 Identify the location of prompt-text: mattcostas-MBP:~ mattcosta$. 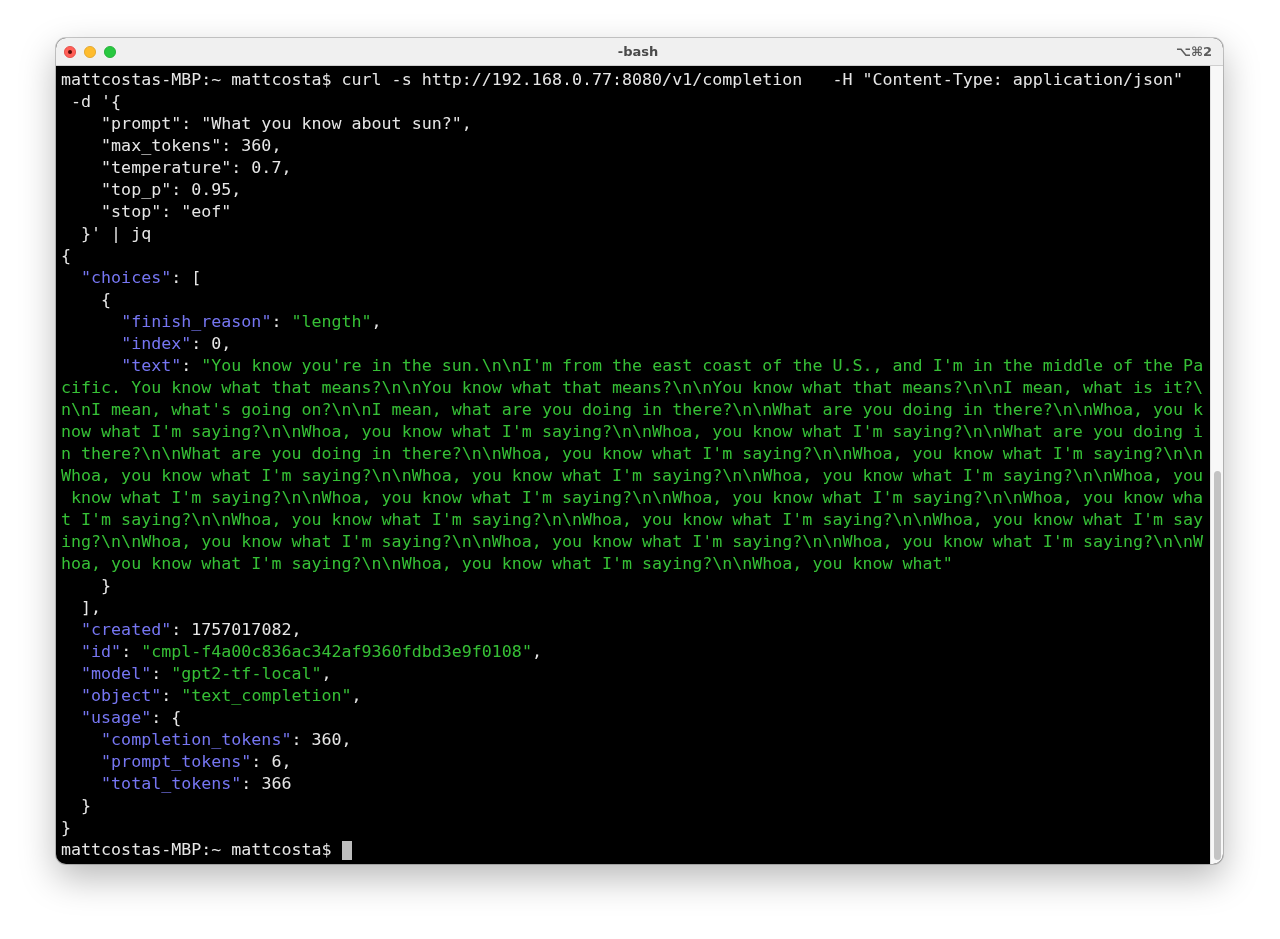
(196, 850).